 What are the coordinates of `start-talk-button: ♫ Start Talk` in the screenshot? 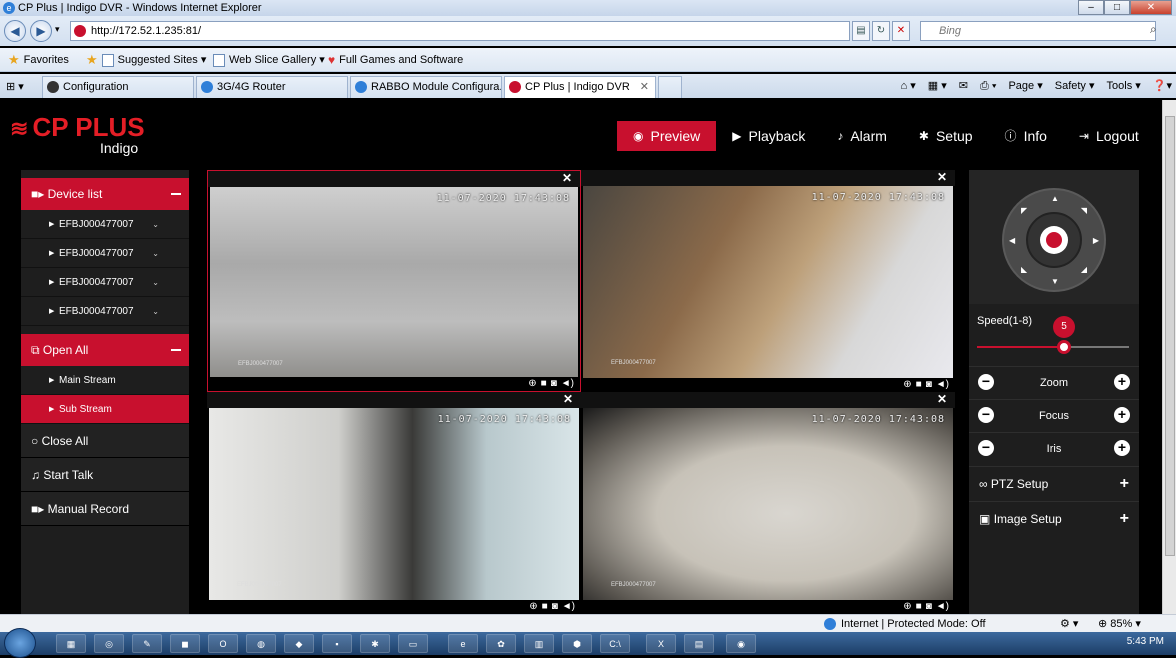 It's located at (105, 475).